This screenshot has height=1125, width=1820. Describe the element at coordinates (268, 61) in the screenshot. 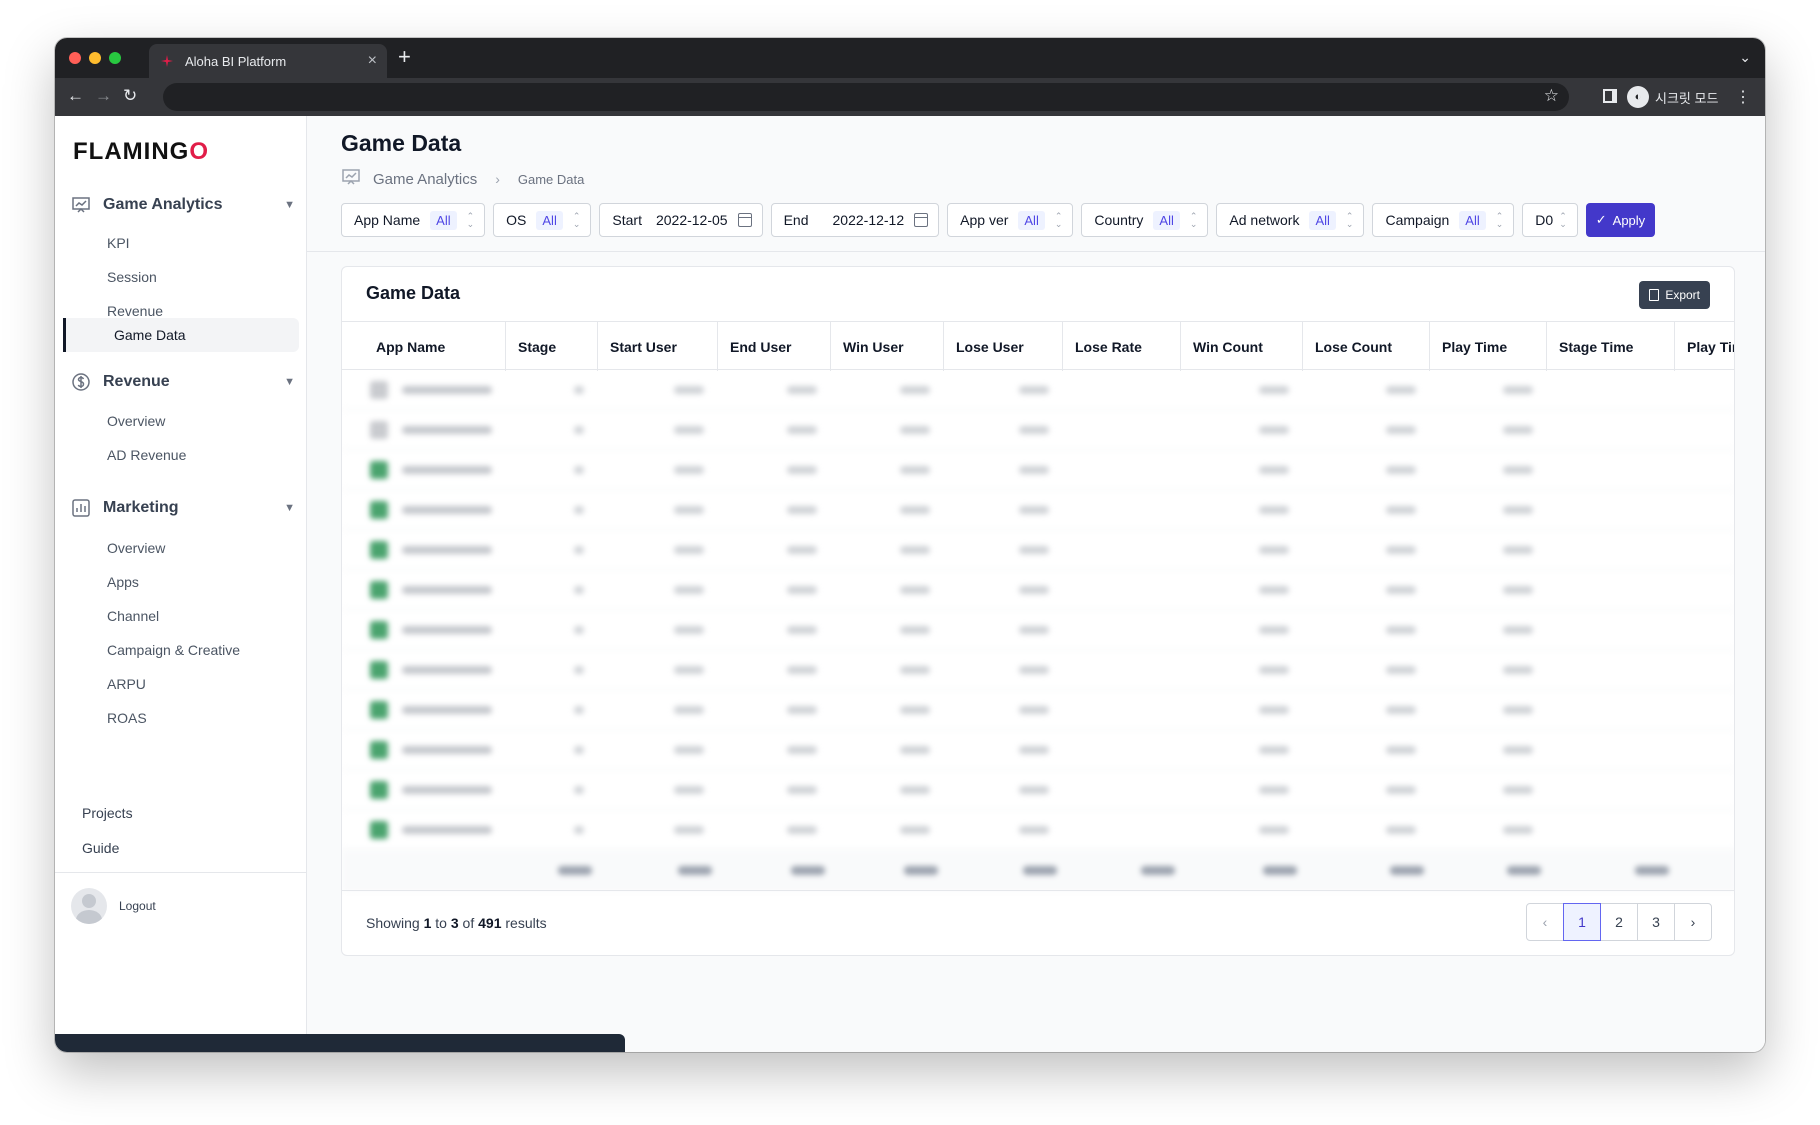

I see `browser-tab: Aloha BI Platform ×` at that location.